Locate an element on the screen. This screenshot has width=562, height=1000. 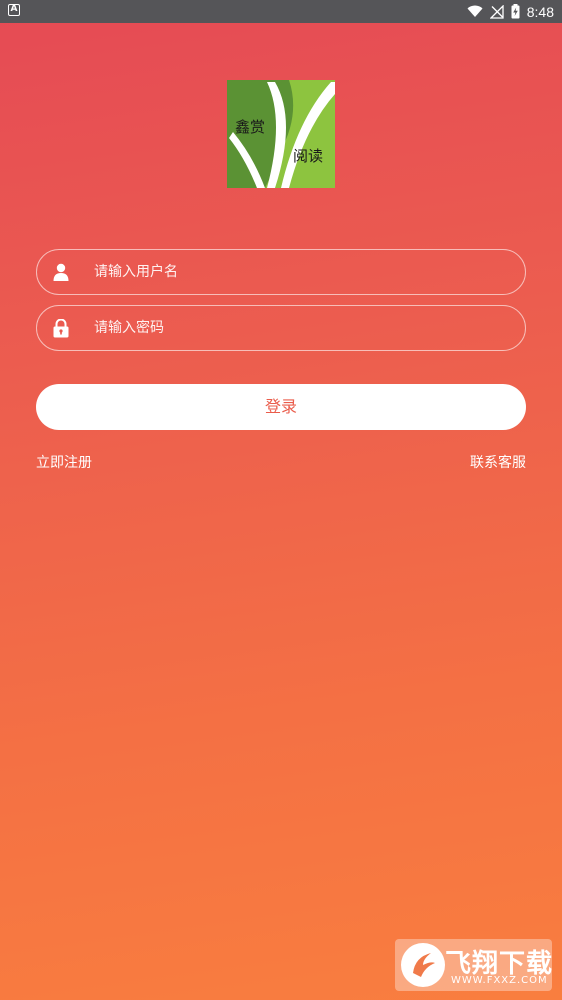
app-notification-icon: A is located at coordinates (14, 10).